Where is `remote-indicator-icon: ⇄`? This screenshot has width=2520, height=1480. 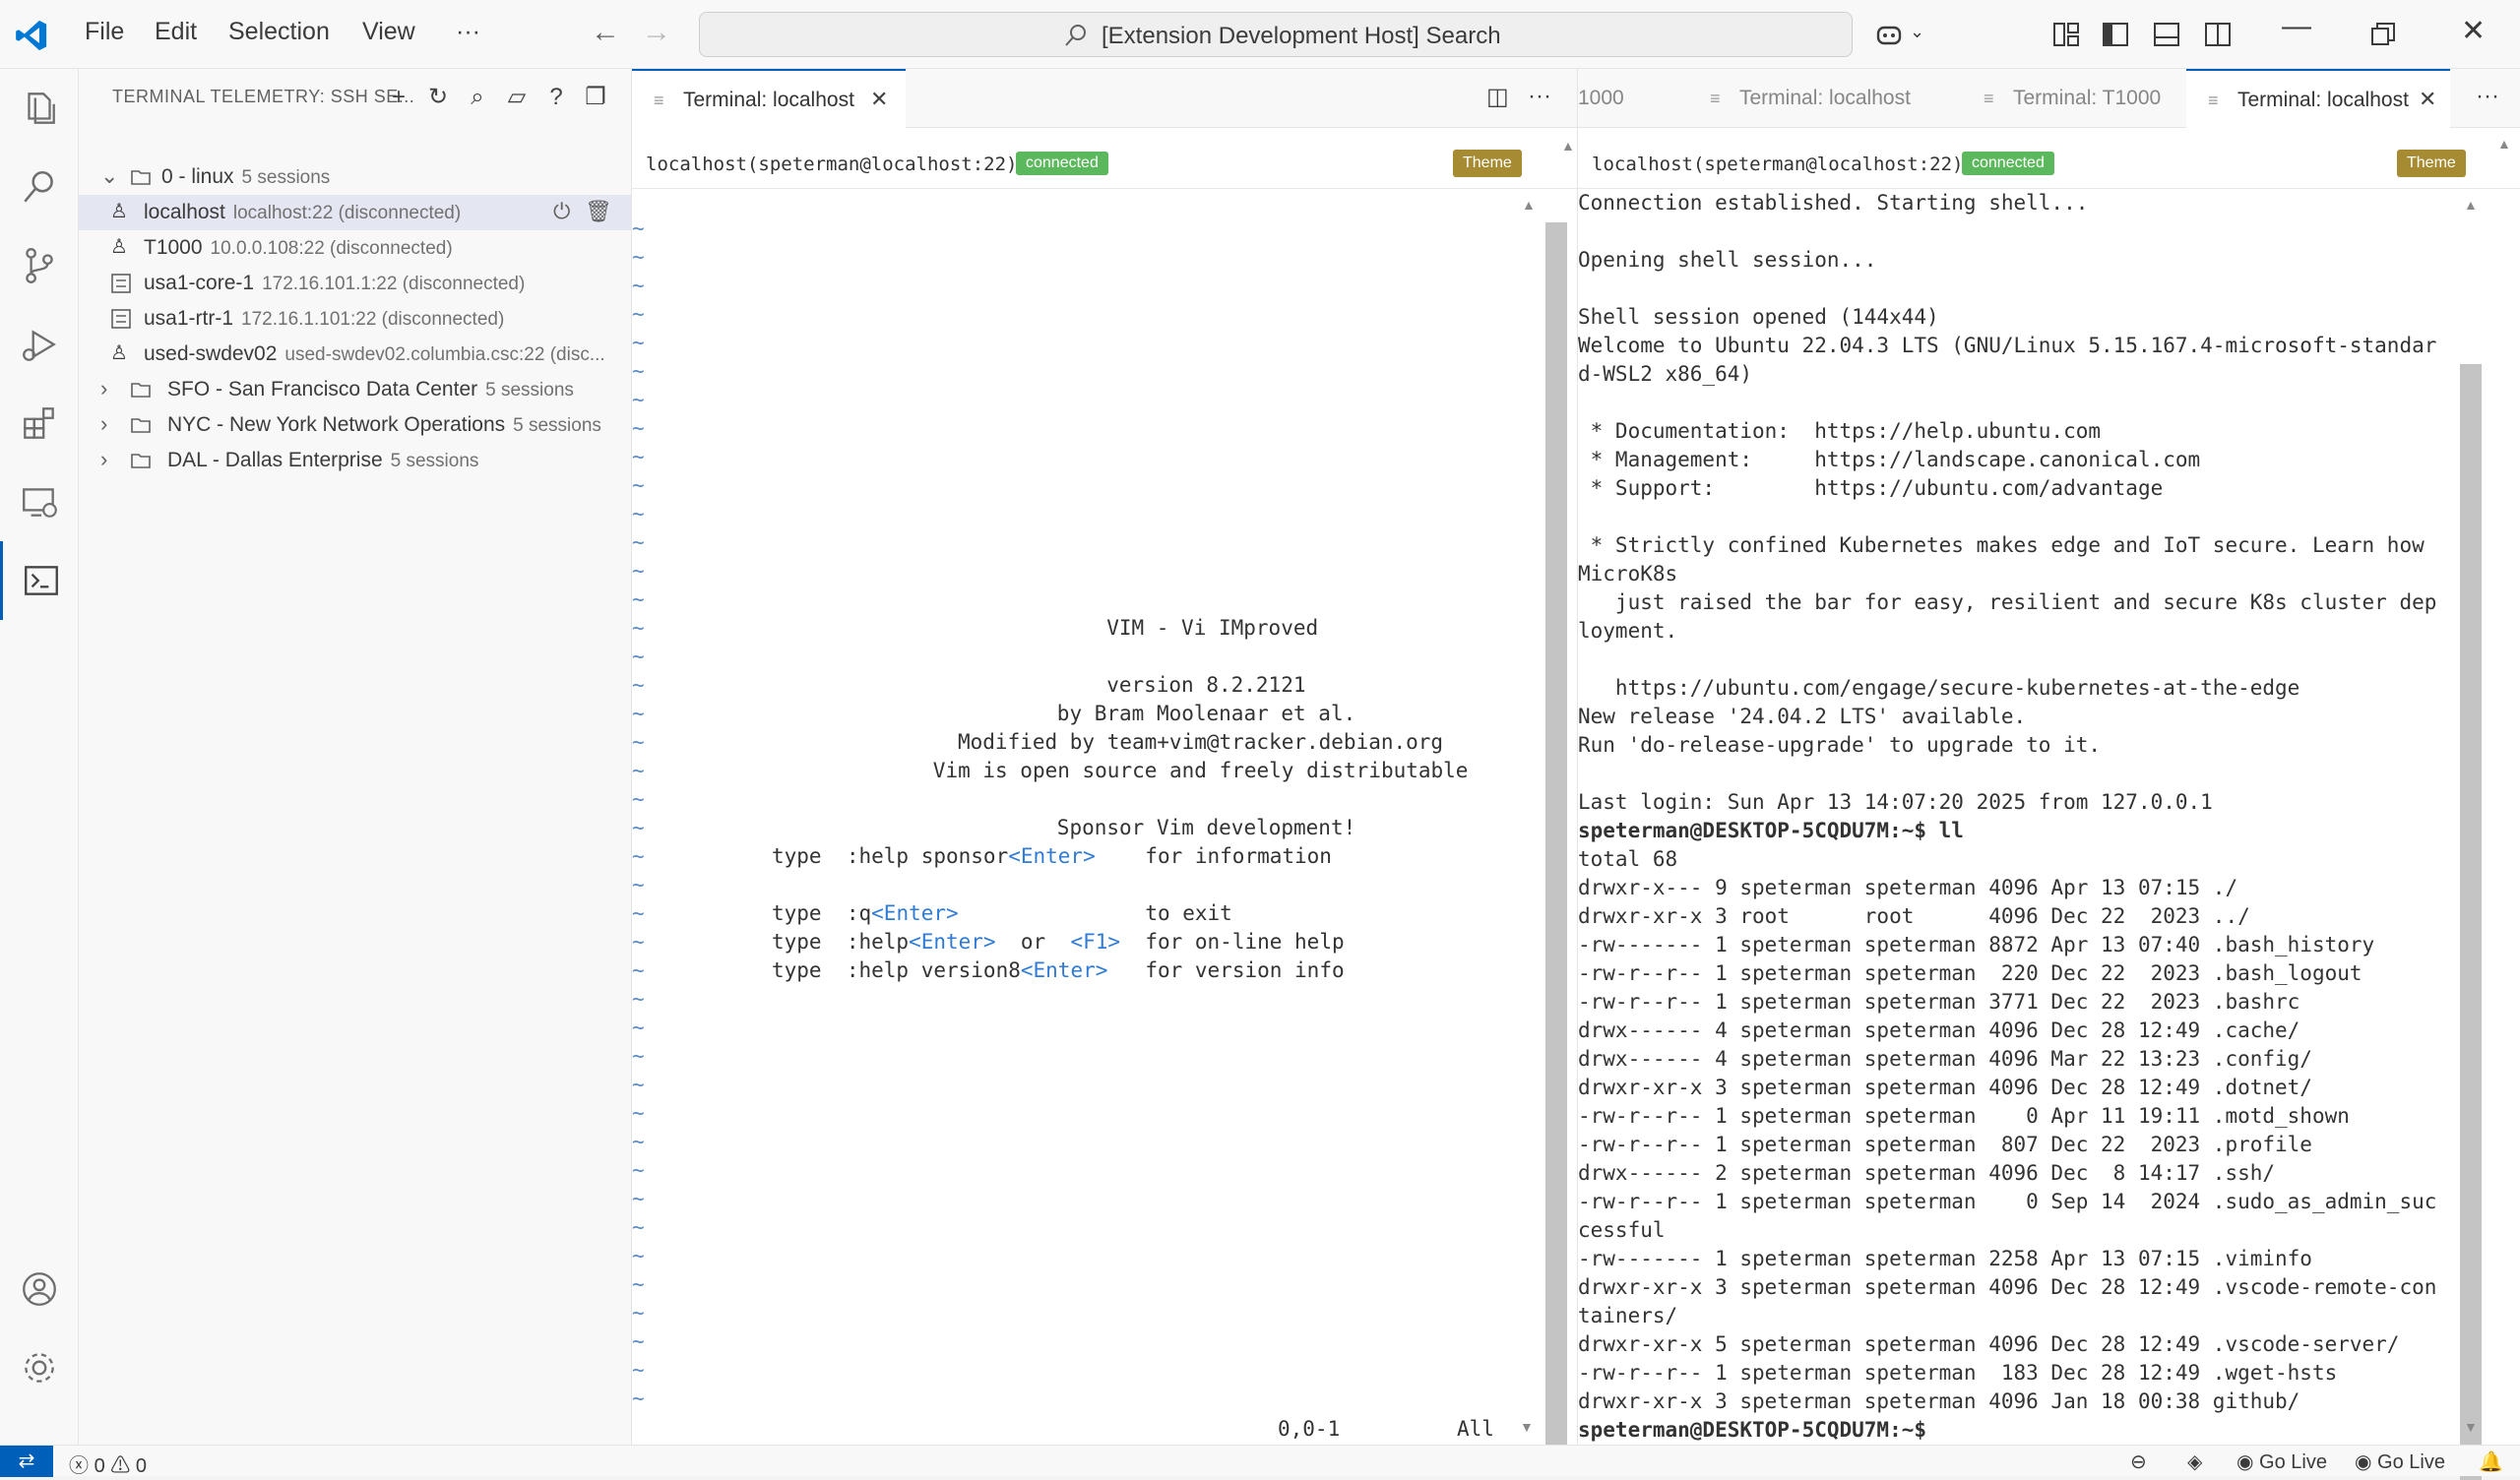
remote-indicator-icon: ⇄ is located at coordinates (26, 1461).